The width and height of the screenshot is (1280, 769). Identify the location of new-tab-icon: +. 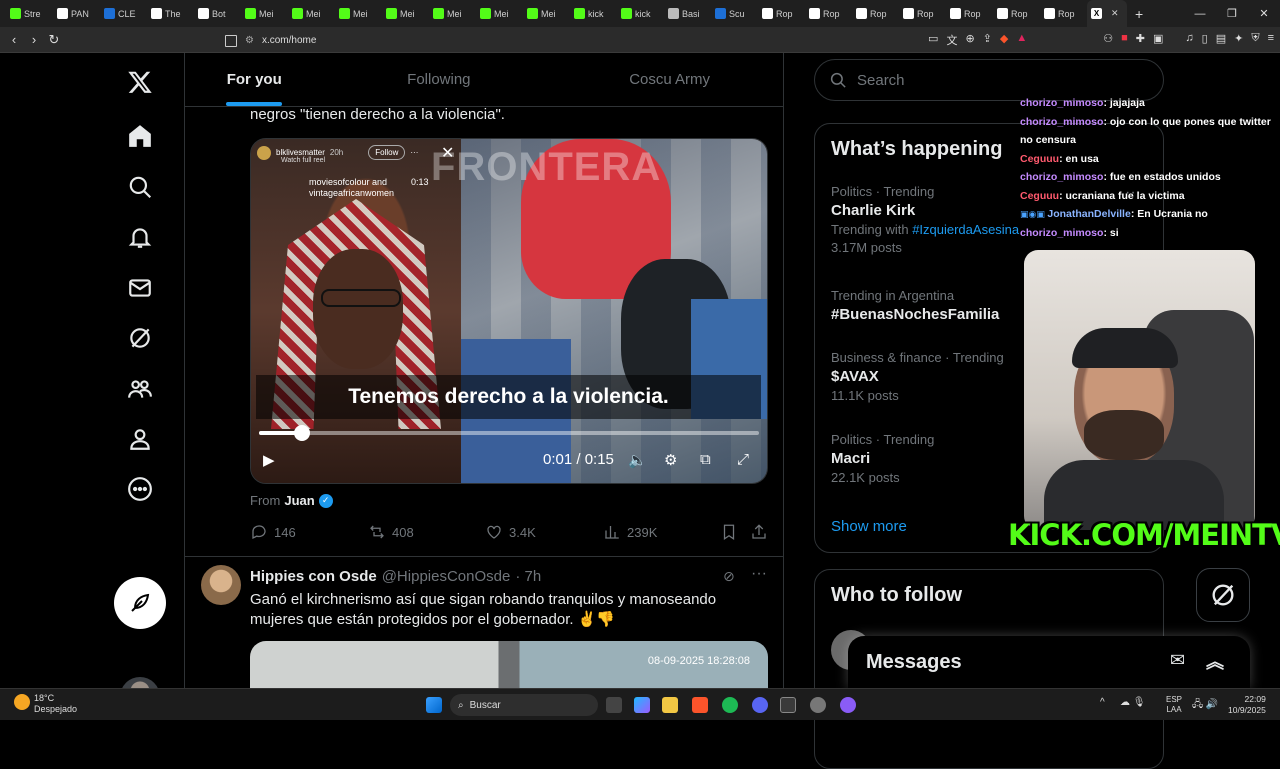
(1135, 14).